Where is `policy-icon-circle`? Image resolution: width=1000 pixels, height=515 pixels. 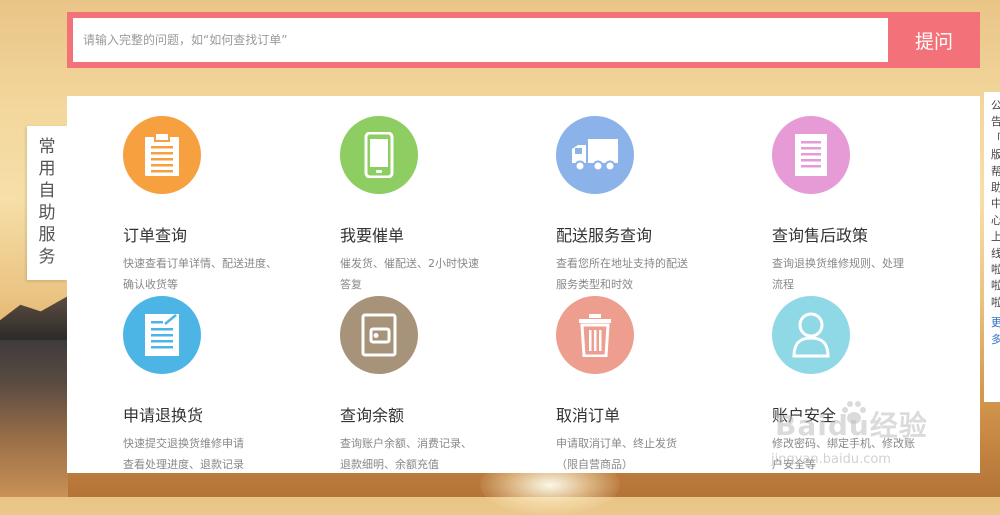
policy-icon-circle is located at coordinates (811, 155).